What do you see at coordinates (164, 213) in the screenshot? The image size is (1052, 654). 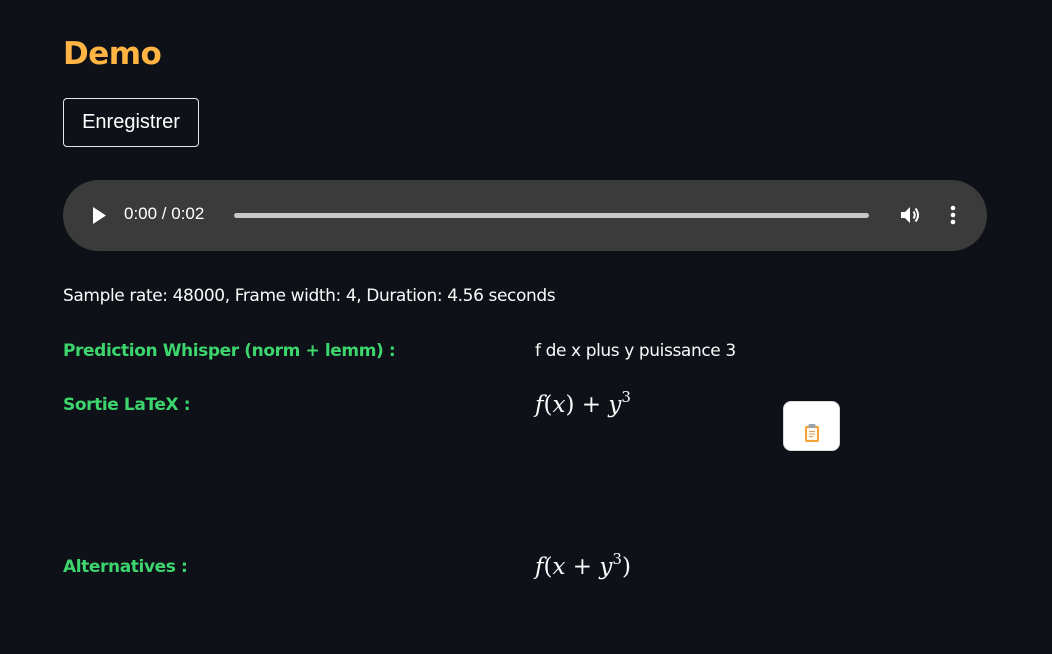 I see `time-display: 0:00 / 0:02` at bounding box center [164, 213].